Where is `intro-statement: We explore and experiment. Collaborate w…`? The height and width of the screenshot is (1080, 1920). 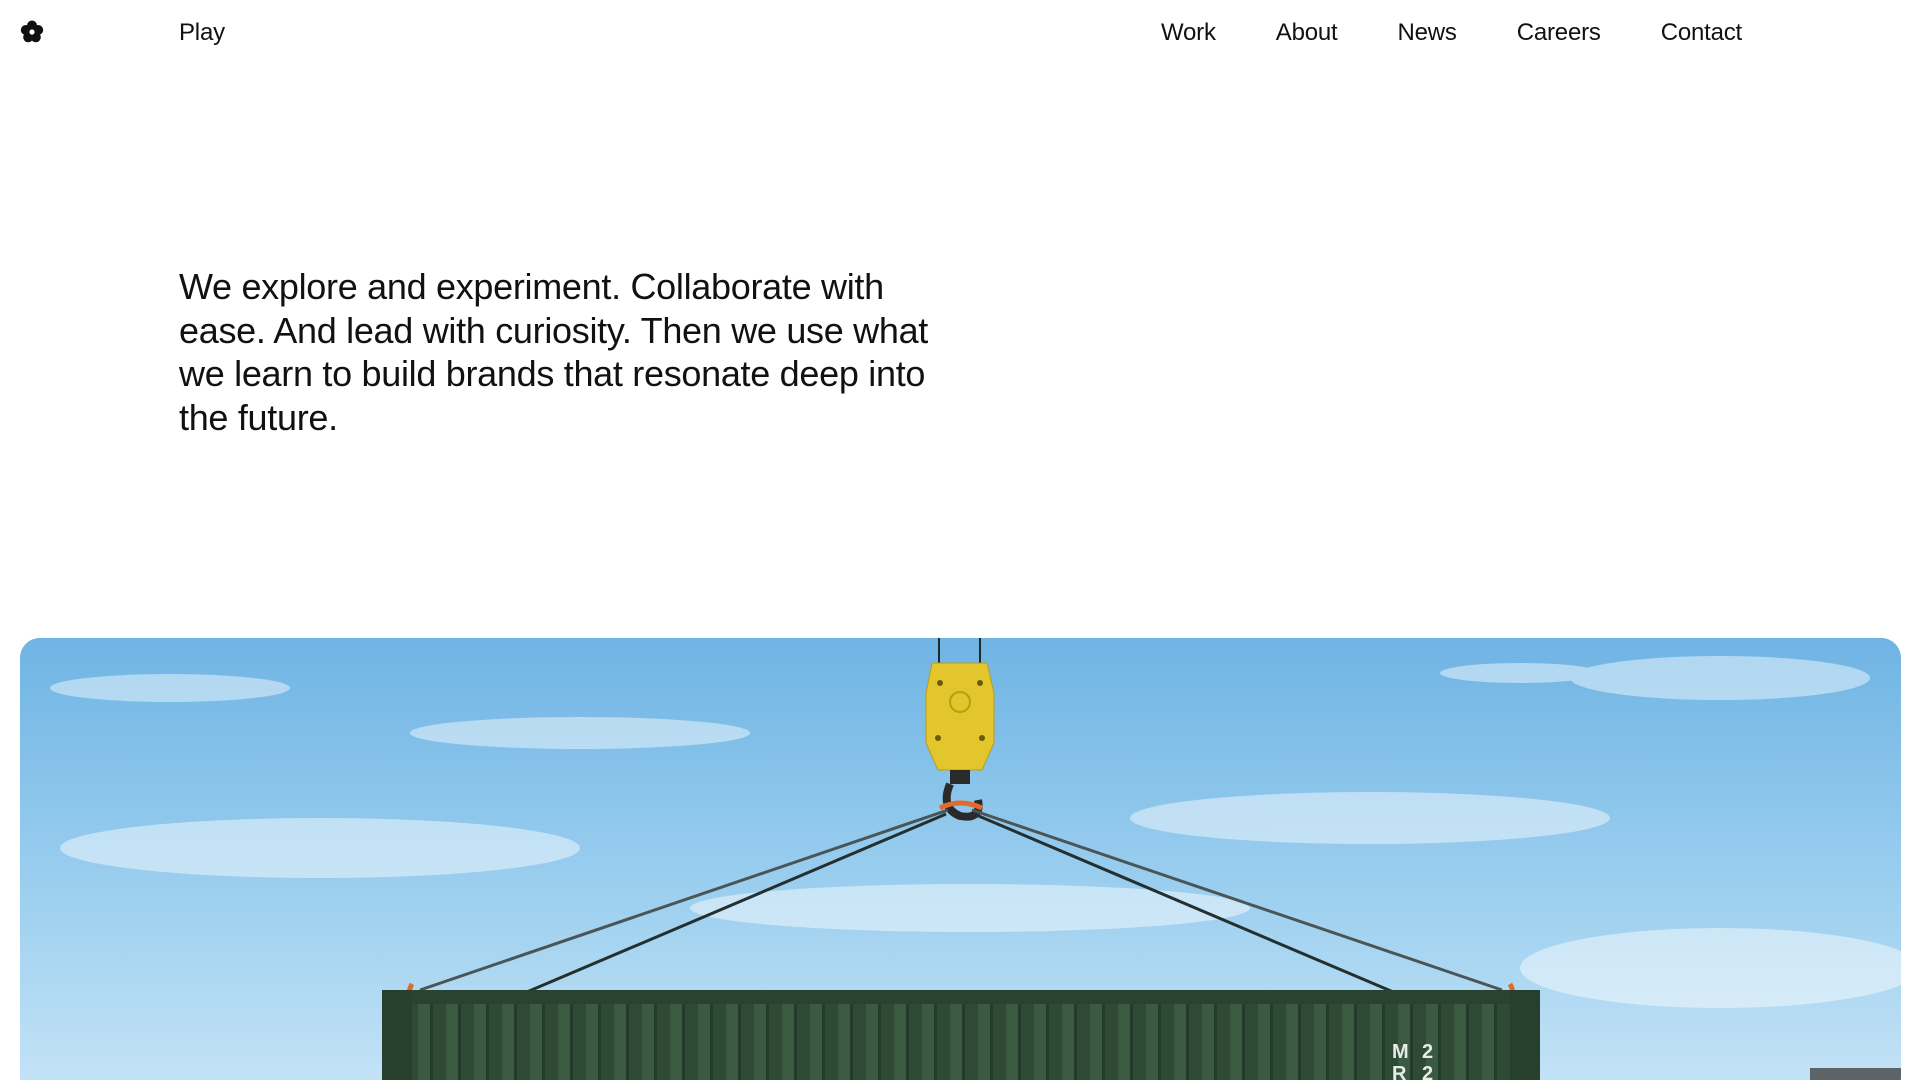
intro-statement: We explore and experiment. Collaborate w… is located at coordinates (554, 352).